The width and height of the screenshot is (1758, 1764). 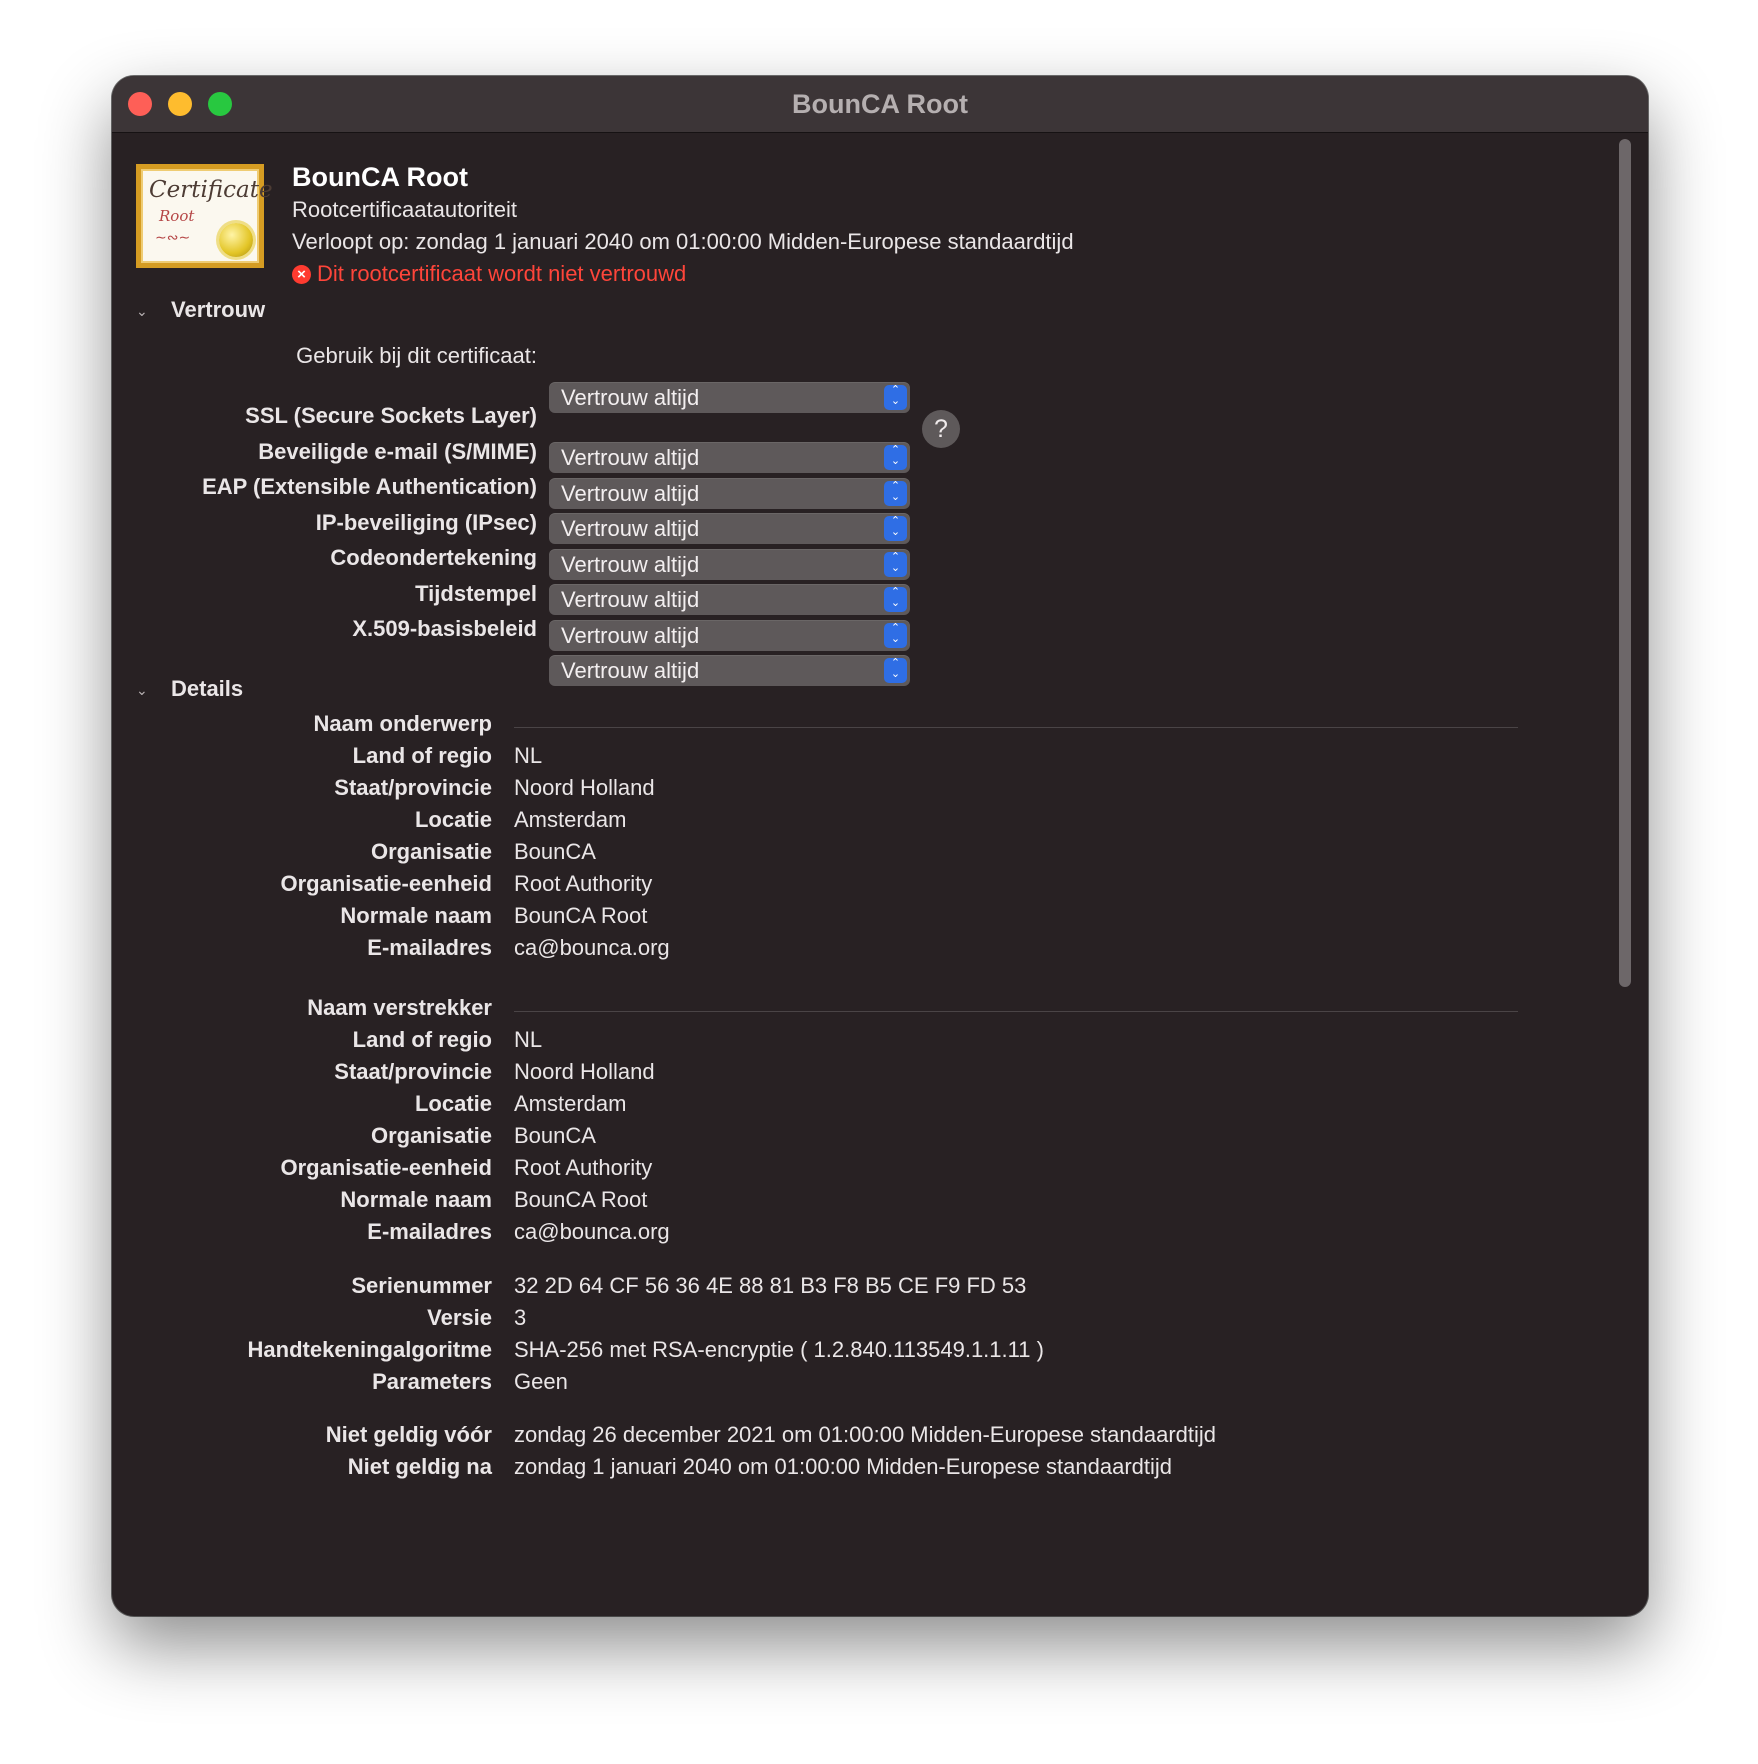 I want to click on trust-warning-text: Dit rootcertificaat wordt niet vertrouwd, so click(x=502, y=273).